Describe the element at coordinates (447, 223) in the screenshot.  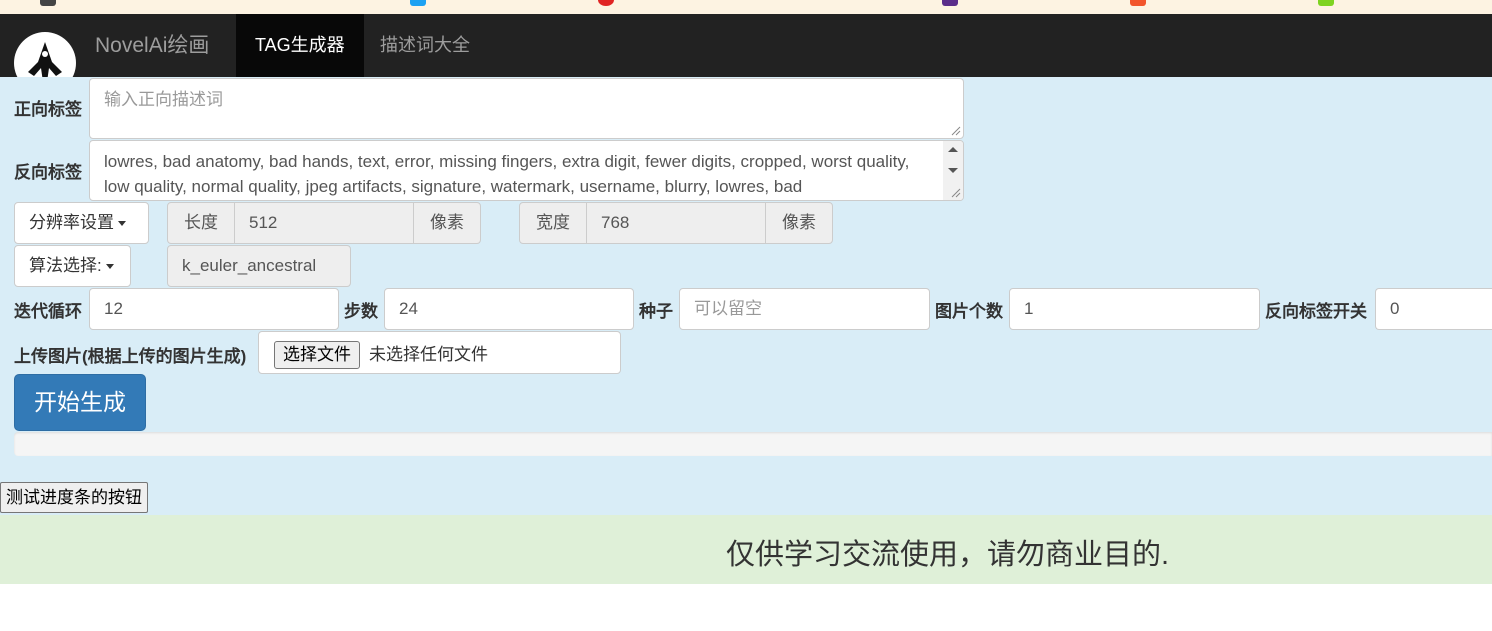
I see `length-unit-addon: 像素` at that location.